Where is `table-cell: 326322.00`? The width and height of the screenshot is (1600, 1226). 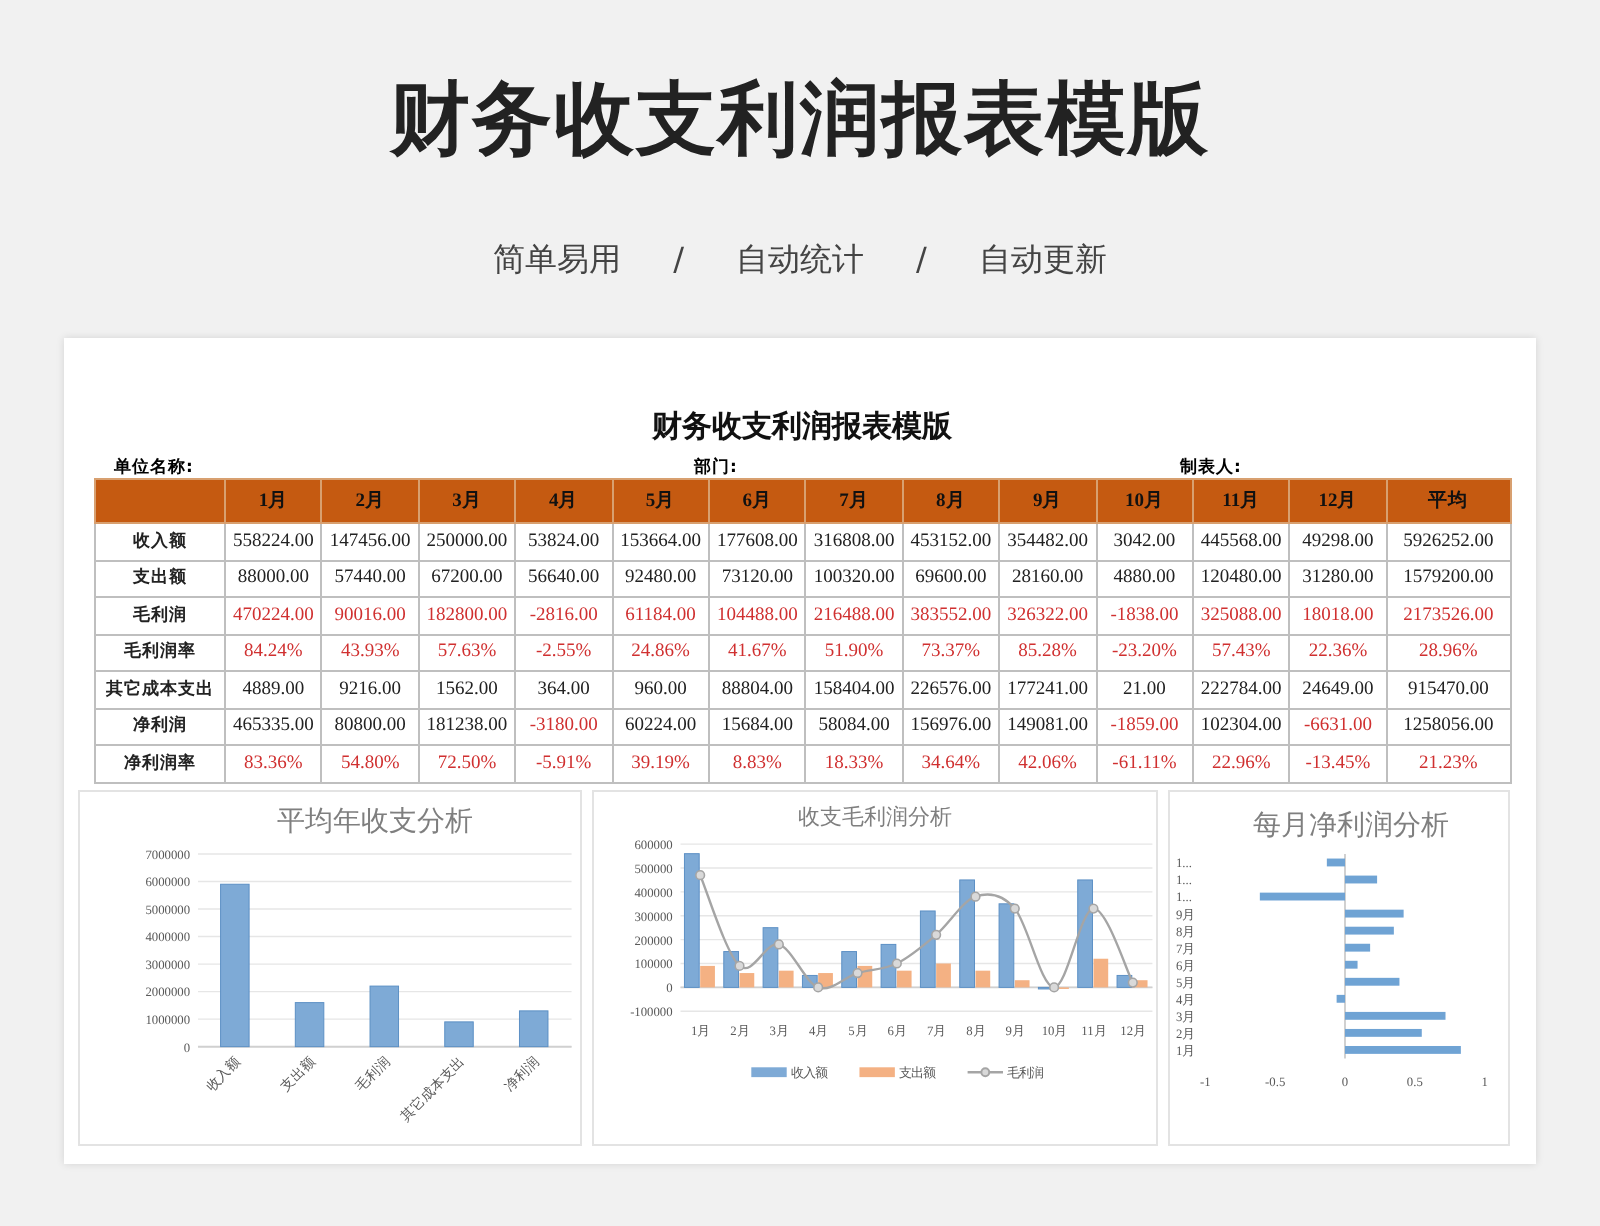
table-cell: 326322.00 is located at coordinates (1048, 615).